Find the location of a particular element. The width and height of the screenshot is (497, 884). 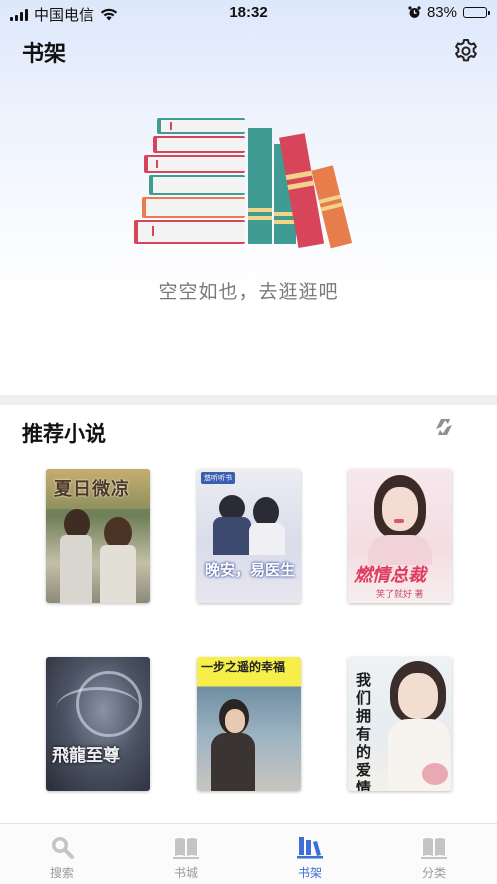

publisher-badge: 悠听听书 is located at coordinates (218, 478).